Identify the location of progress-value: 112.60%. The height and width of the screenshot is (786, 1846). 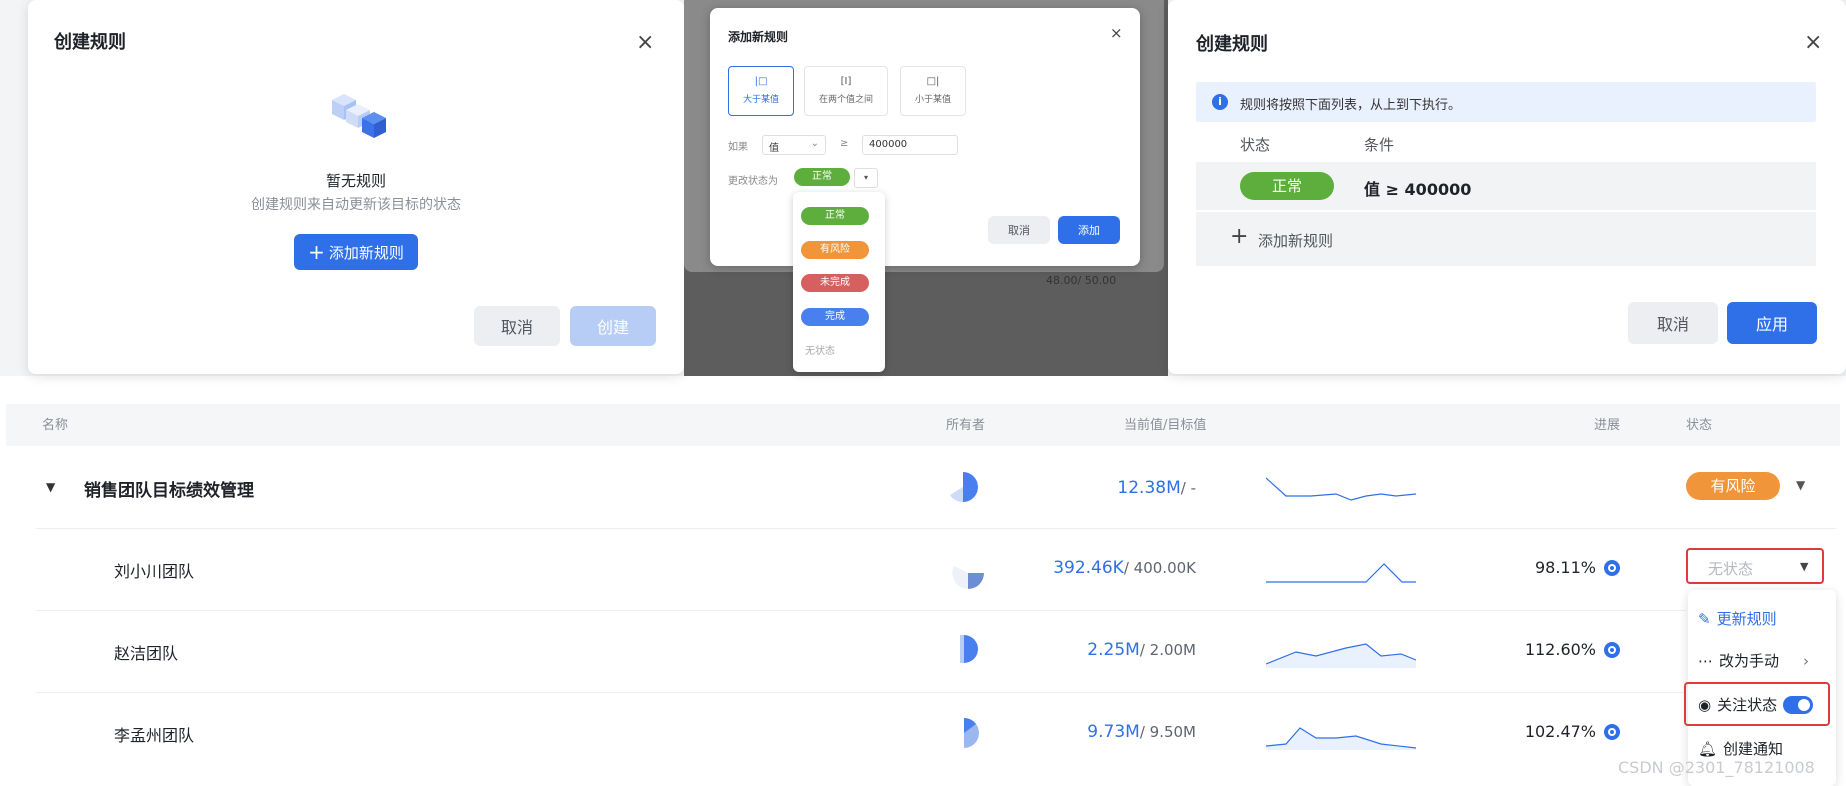
(1560, 649).